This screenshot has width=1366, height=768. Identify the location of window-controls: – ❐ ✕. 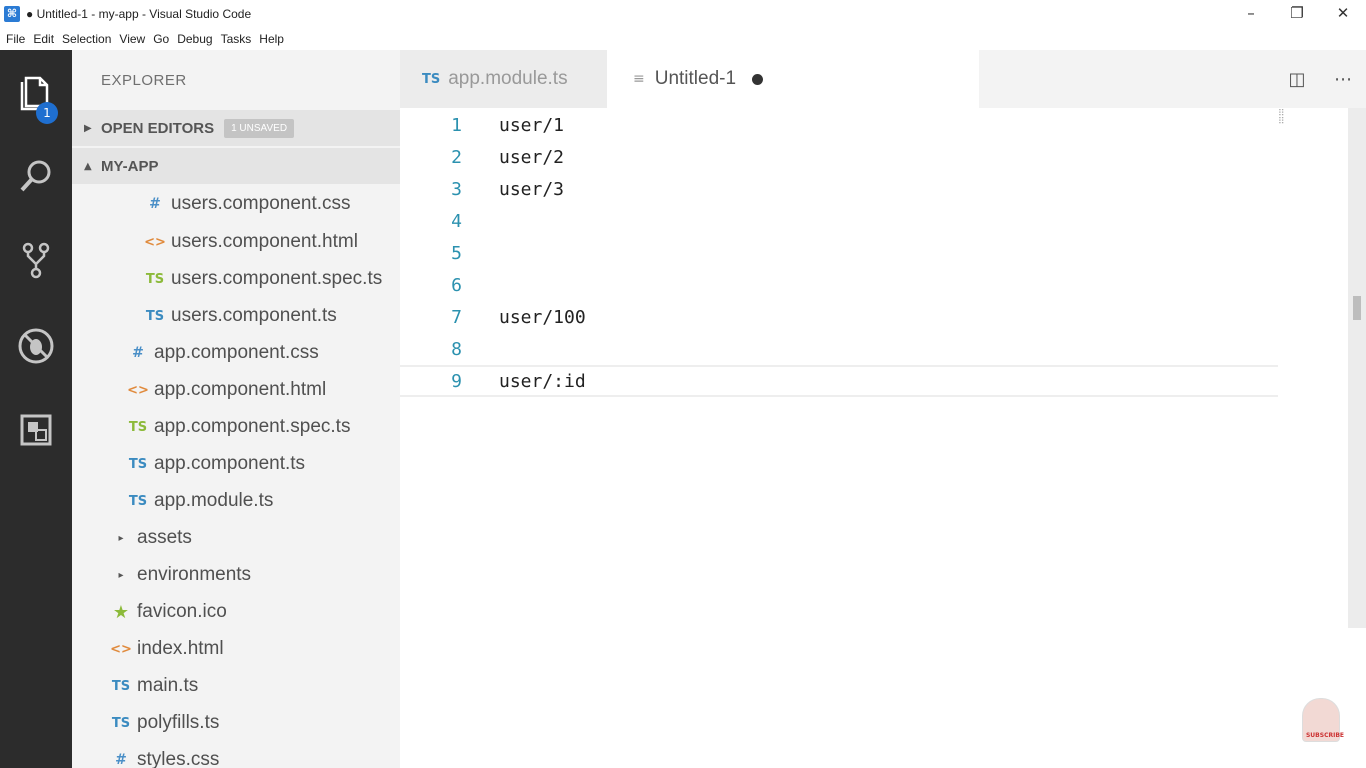
(1297, 14).